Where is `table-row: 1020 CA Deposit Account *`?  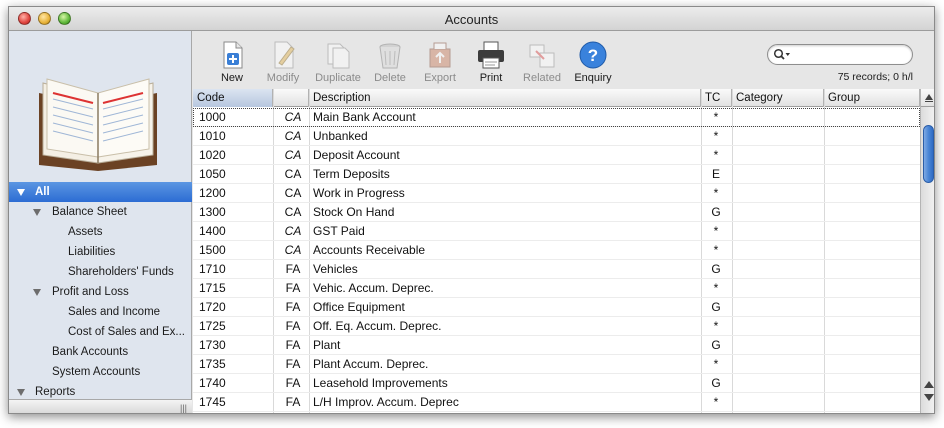 table-row: 1020 CA Deposit Account * is located at coordinates (556, 155).